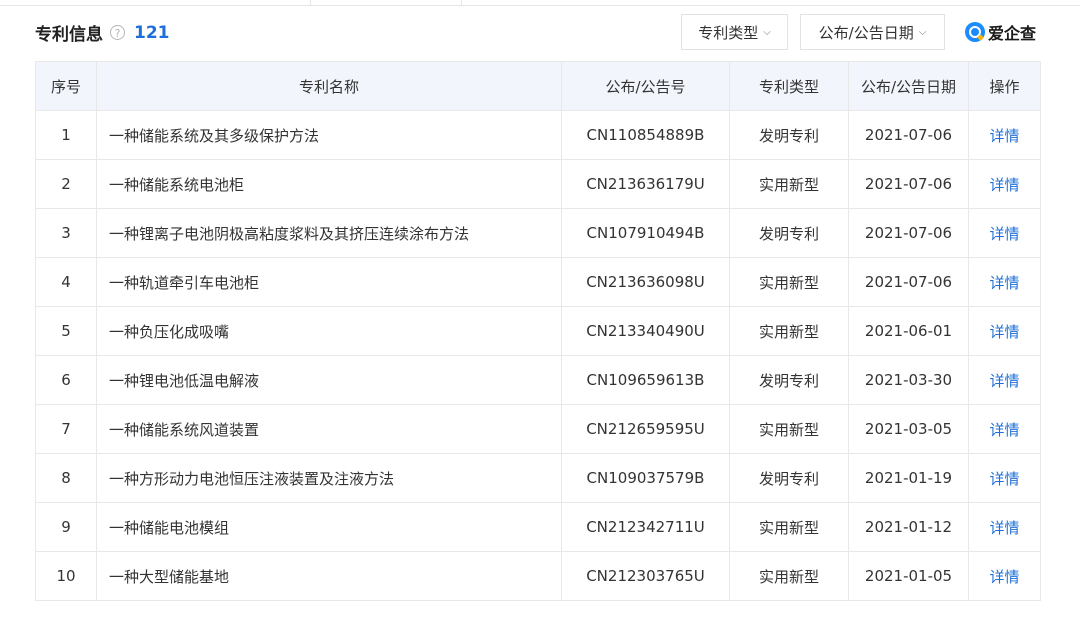 The width and height of the screenshot is (1080, 623). I want to click on publish-date: 2021-01-12, so click(908, 527).